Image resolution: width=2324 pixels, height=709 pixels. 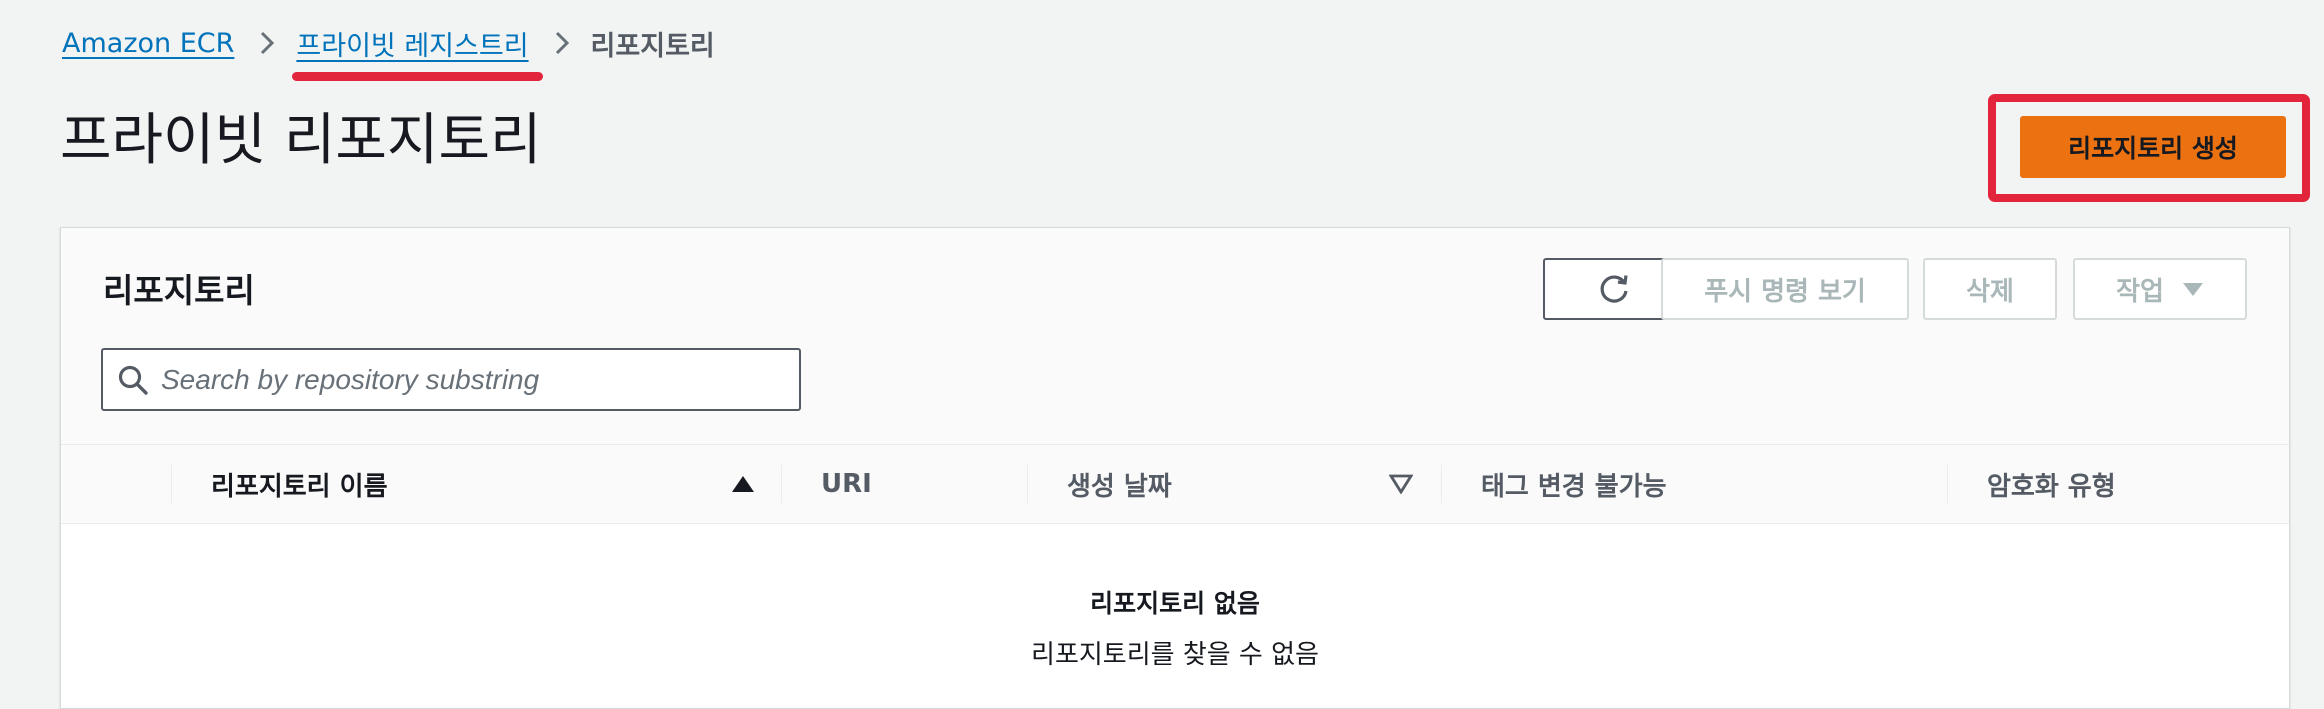 I want to click on column-label: 태그 변경 불가능, so click(x=1574, y=486).